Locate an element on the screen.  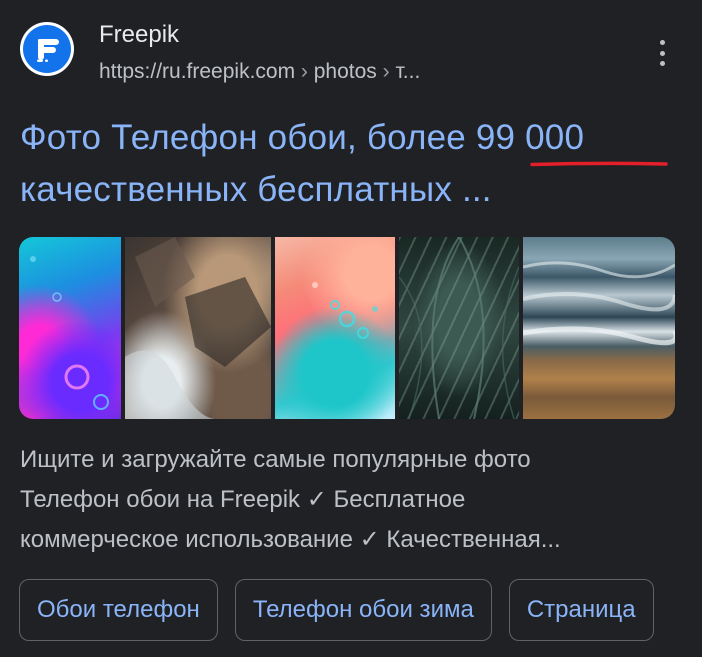
more-vert-icon is located at coordinates (662, 53).